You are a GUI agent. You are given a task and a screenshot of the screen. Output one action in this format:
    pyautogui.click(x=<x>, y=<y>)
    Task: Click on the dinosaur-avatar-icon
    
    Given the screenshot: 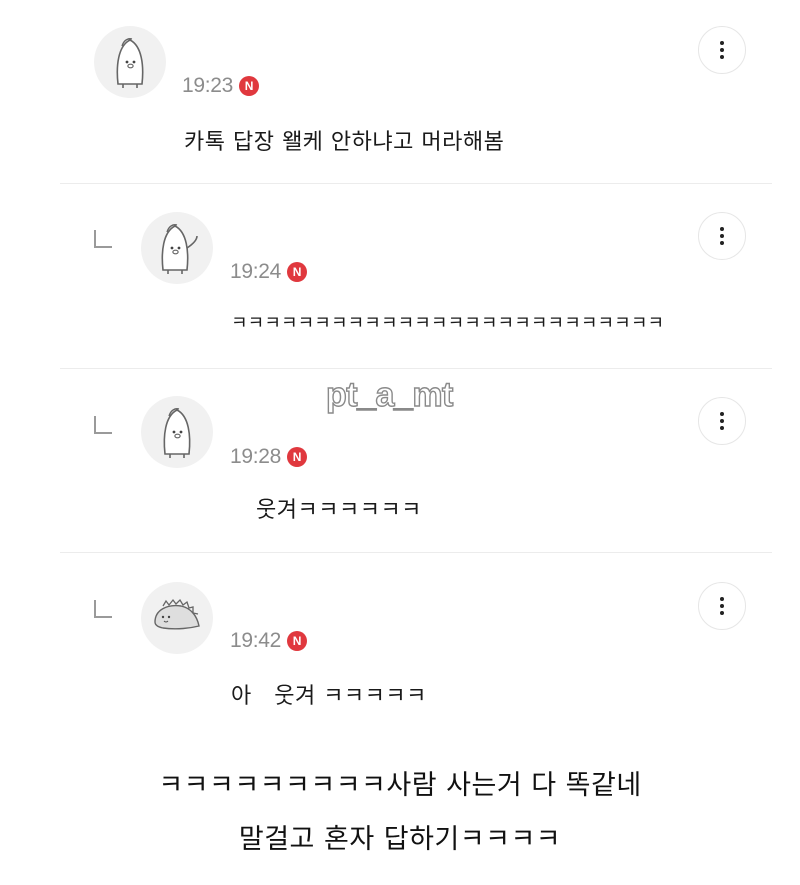 What is the action you would take?
    pyautogui.click(x=177, y=614)
    